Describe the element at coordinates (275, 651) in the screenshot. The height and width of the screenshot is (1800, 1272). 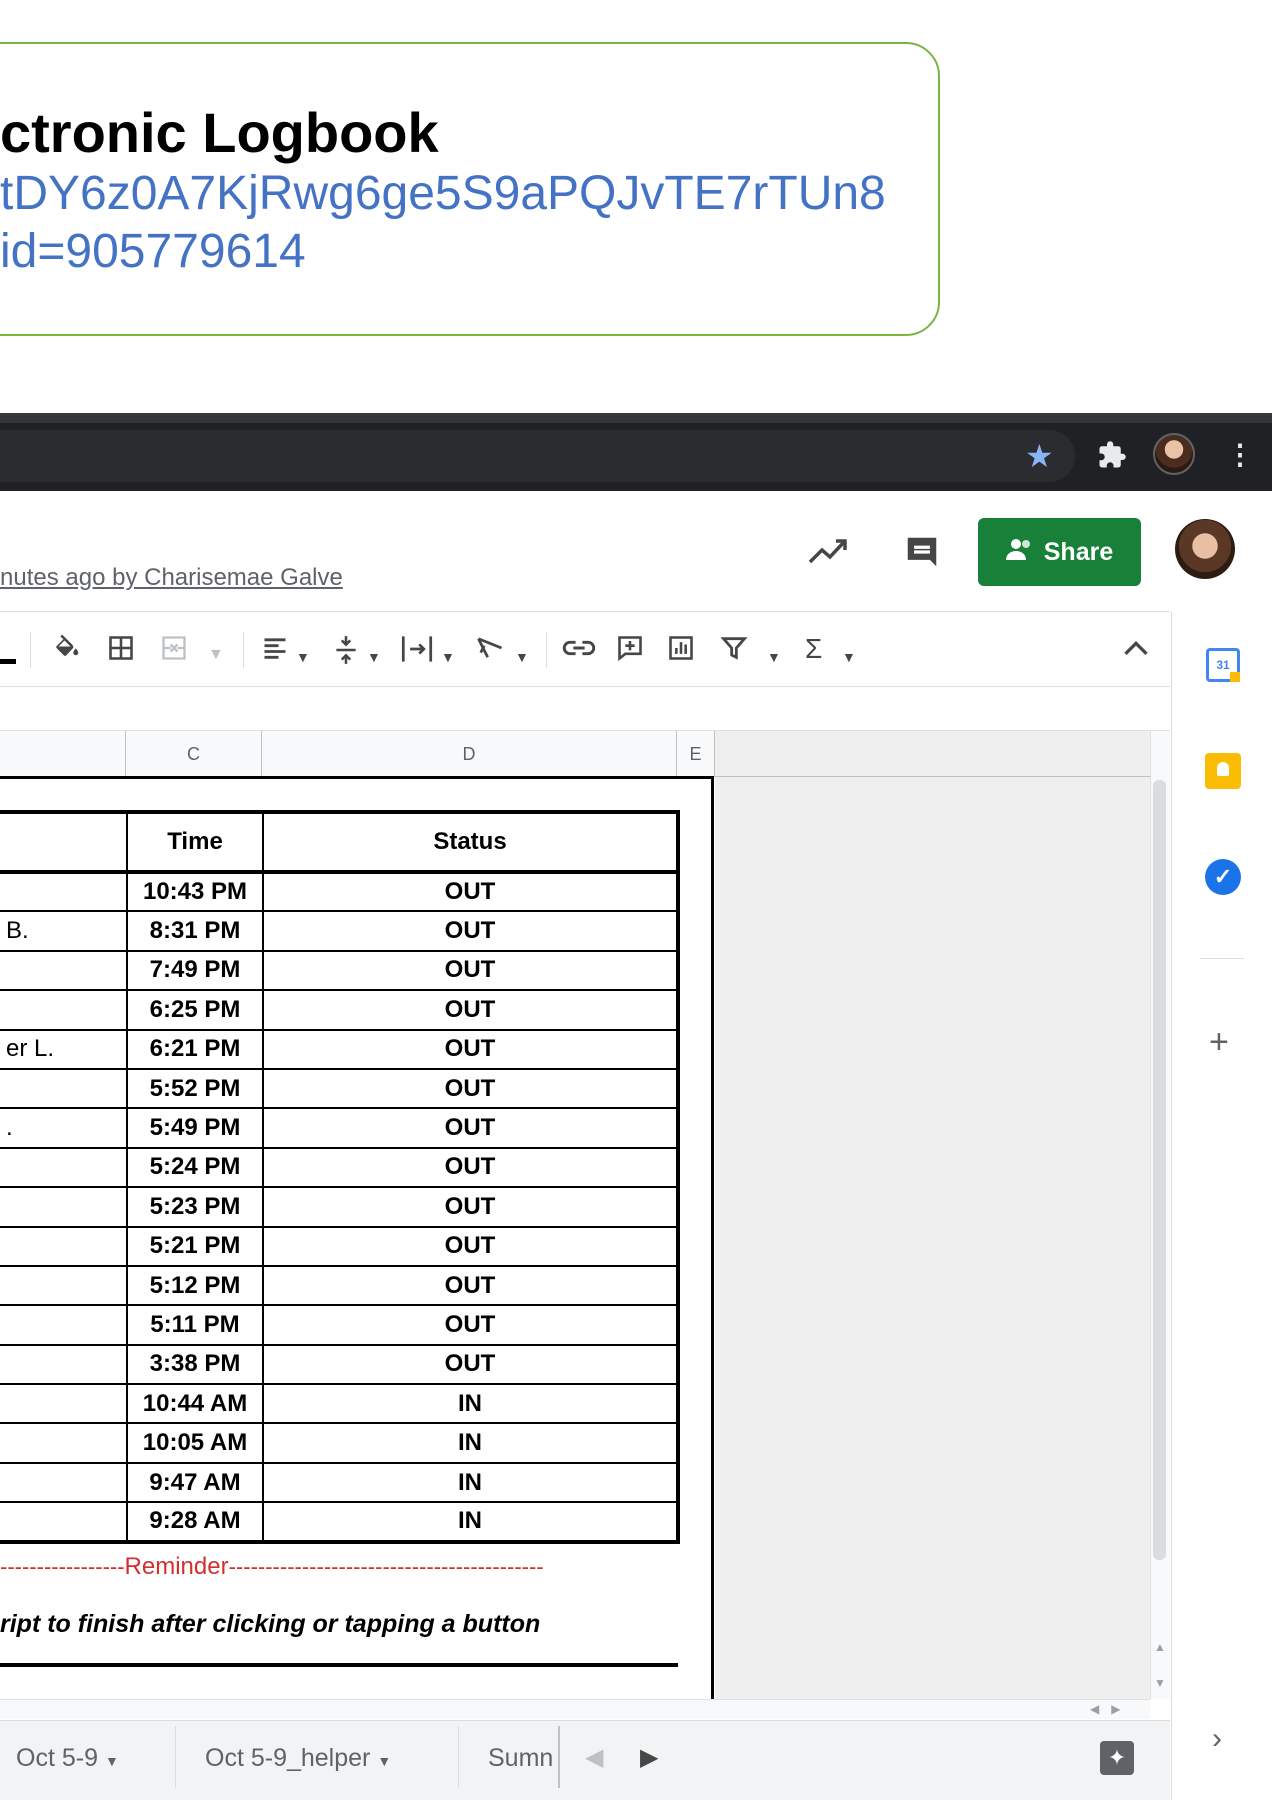
I see `horizontal-align-icon` at that location.